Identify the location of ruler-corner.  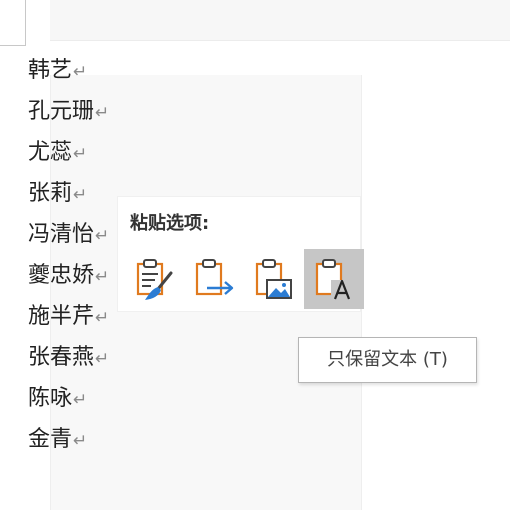
(13, 23).